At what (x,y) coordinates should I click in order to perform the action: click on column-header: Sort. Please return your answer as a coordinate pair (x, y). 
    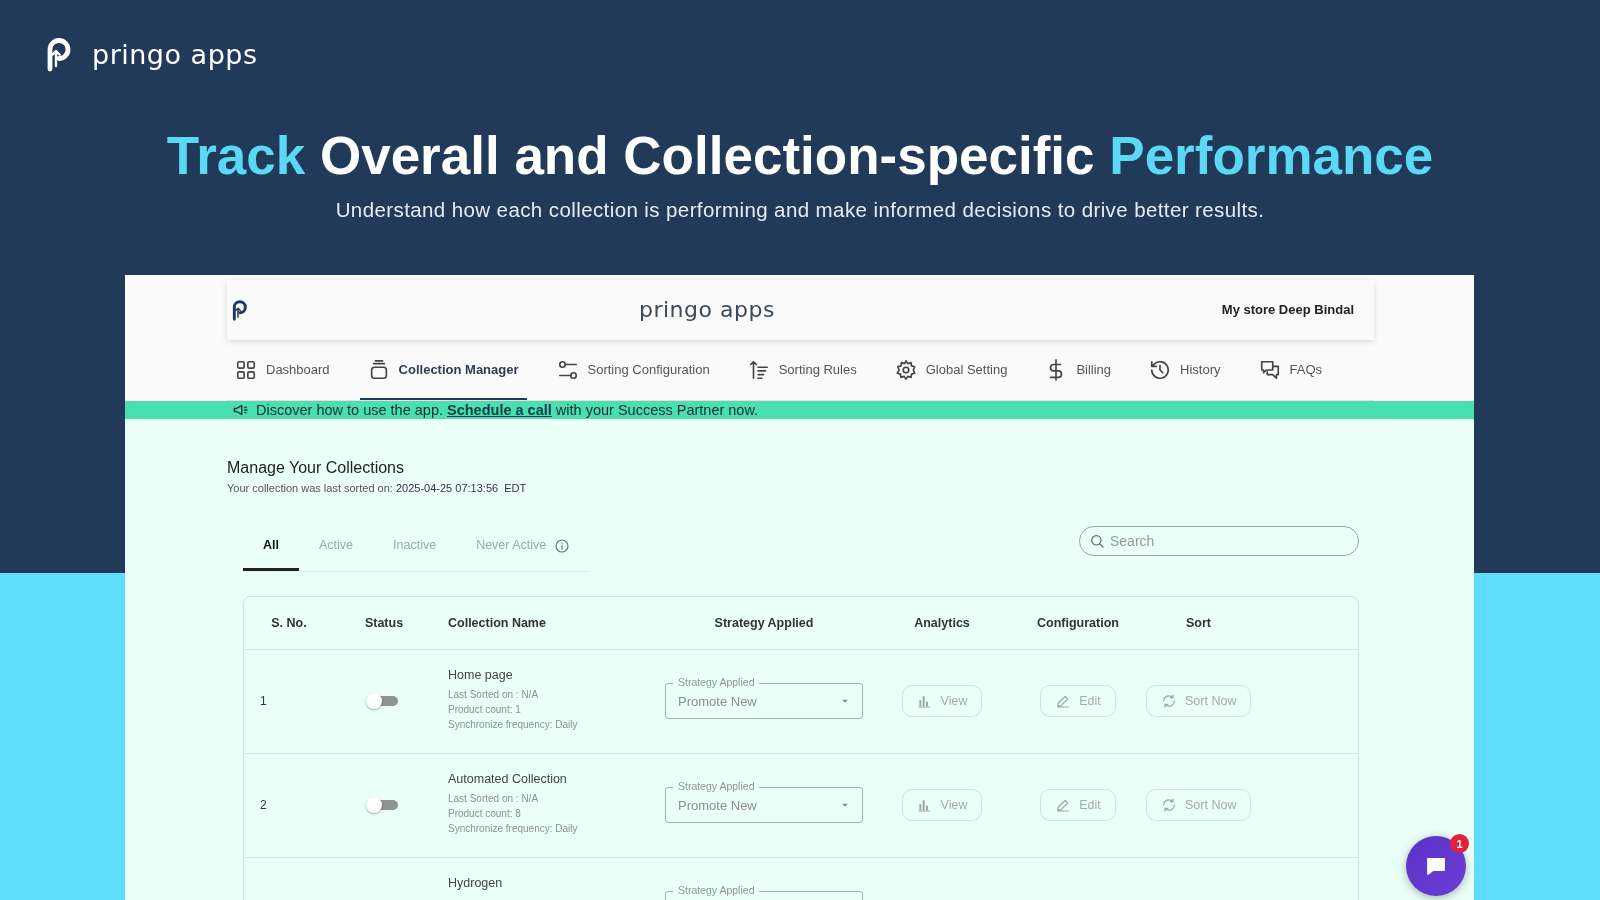
    Looking at the image, I should click on (1198, 622).